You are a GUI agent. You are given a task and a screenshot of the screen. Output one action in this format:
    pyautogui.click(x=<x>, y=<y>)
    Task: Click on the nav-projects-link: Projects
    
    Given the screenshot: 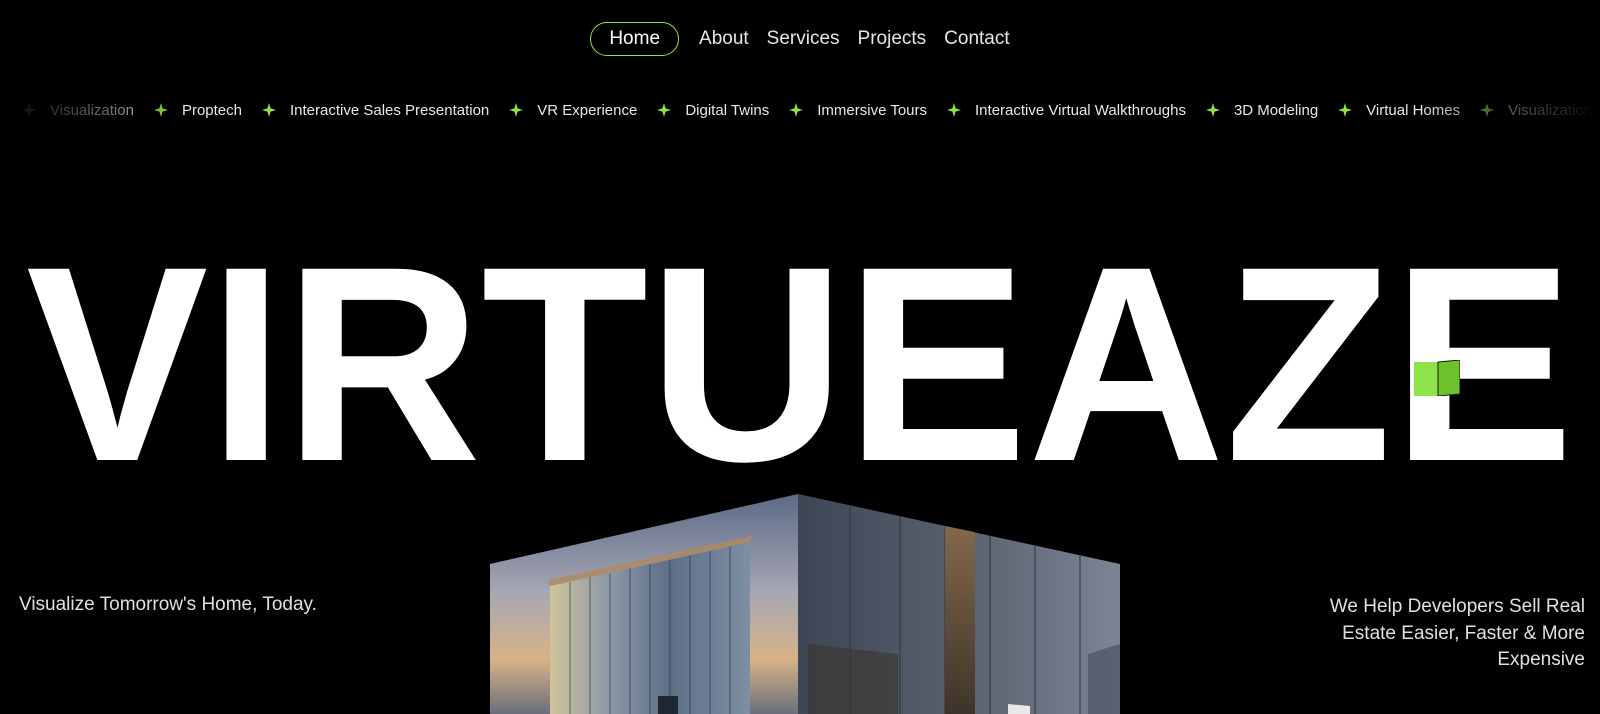 What is the action you would take?
    pyautogui.click(x=892, y=39)
    